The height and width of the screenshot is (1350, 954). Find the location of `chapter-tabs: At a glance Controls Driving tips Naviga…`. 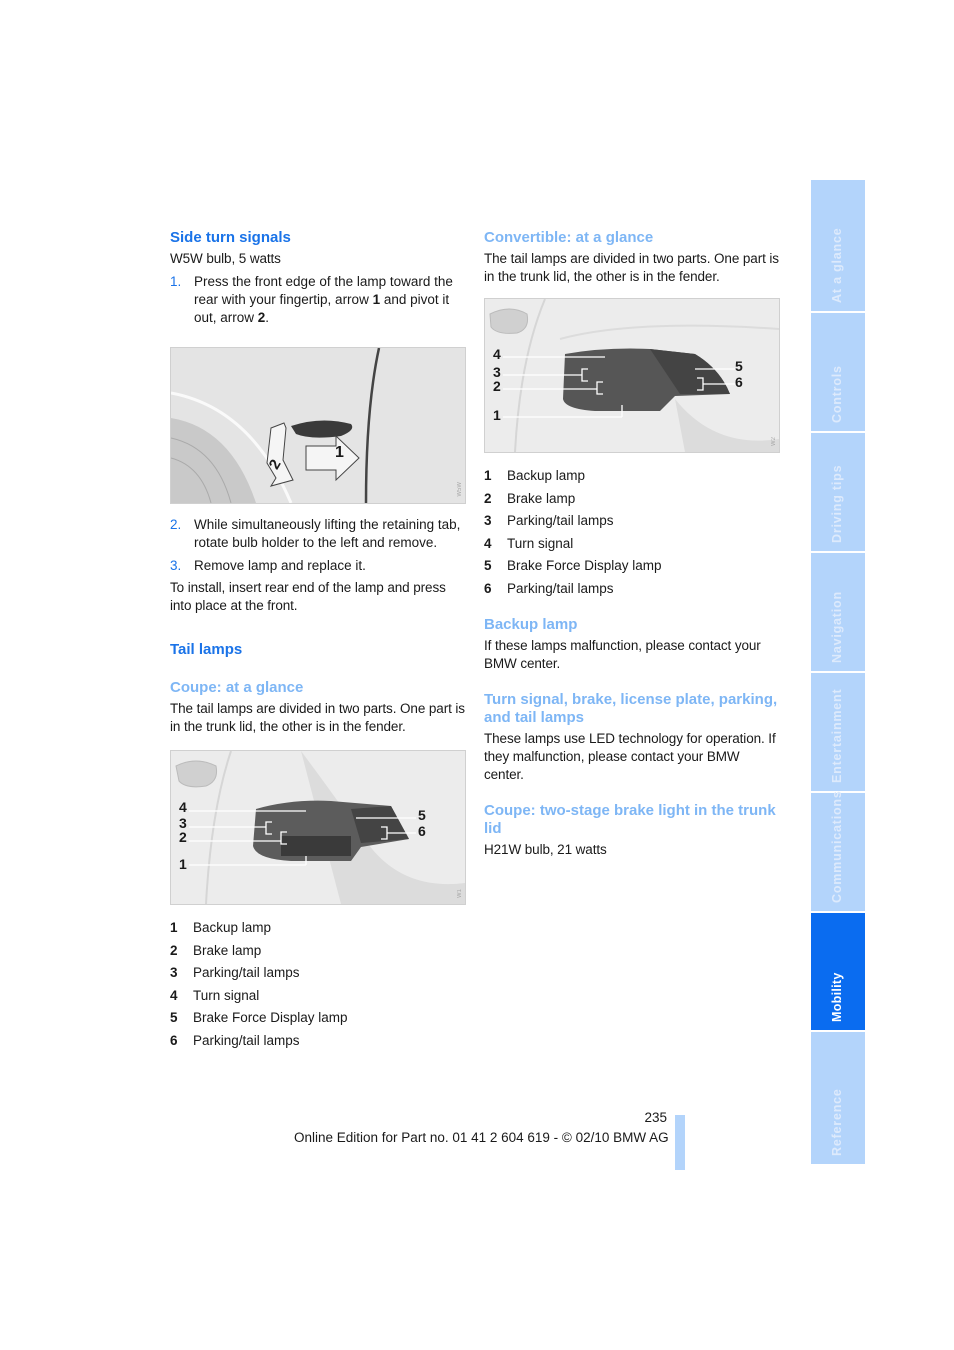

chapter-tabs: At a glance Controls Driving tips Naviga… is located at coordinates (838, 673).